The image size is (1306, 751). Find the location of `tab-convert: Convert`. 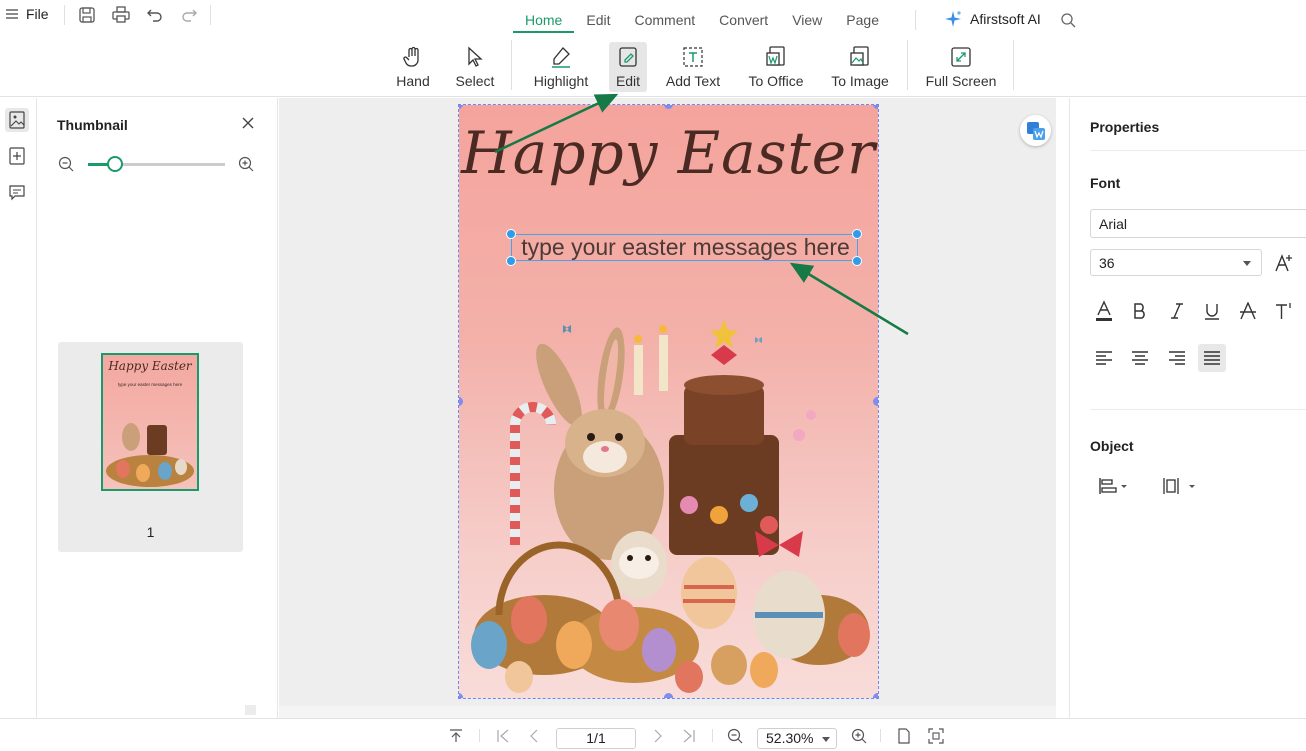

tab-convert: Convert is located at coordinates (743, 22).